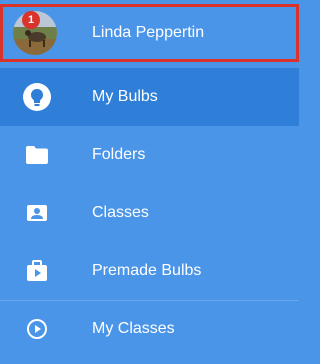 The width and height of the screenshot is (320, 364). I want to click on menu-item-premade-bulbs: Premade Bulbs, so click(149, 271).